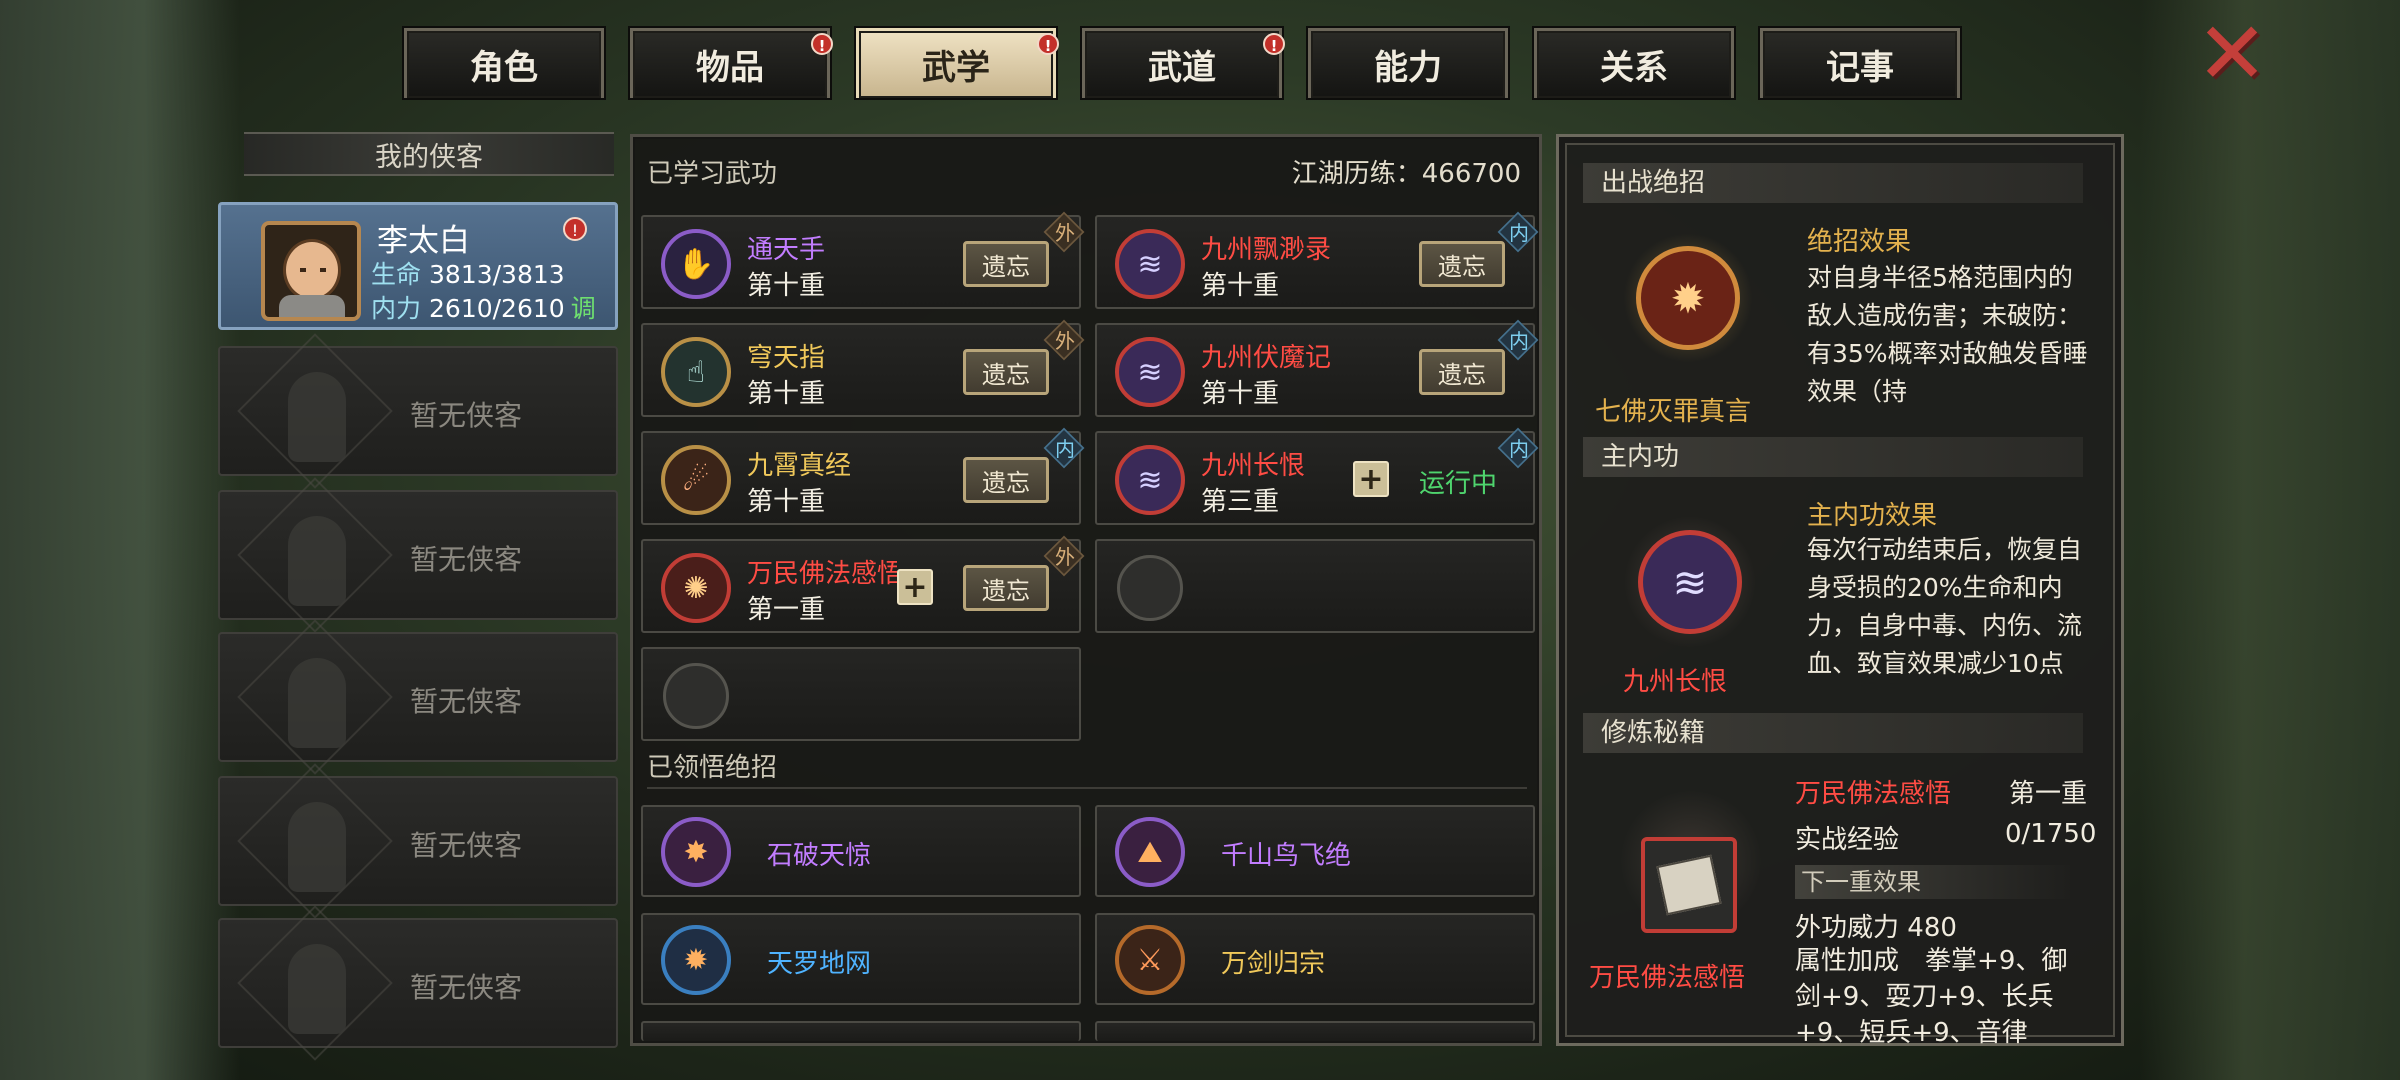 Image resolution: width=2400 pixels, height=1080 pixels. Describe the element at coordinates (466, 701) in the screenshot. I see `empty-slot-label: 暂无侠客` at that location.